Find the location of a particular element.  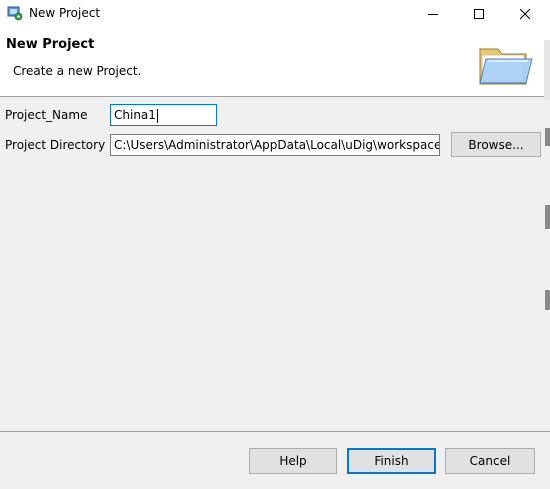

title-bar: New Project is located at coordinates (275, 13).